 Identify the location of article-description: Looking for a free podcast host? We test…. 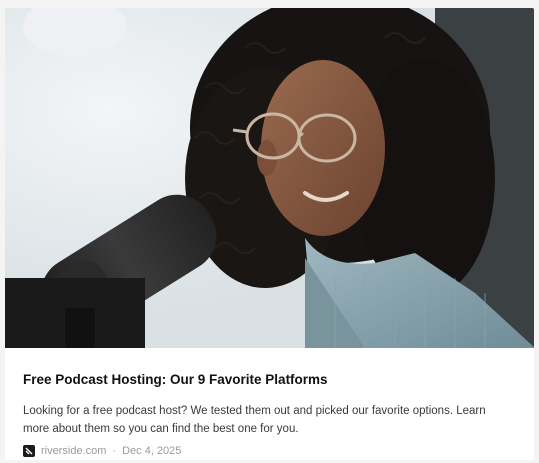
(254, 420).